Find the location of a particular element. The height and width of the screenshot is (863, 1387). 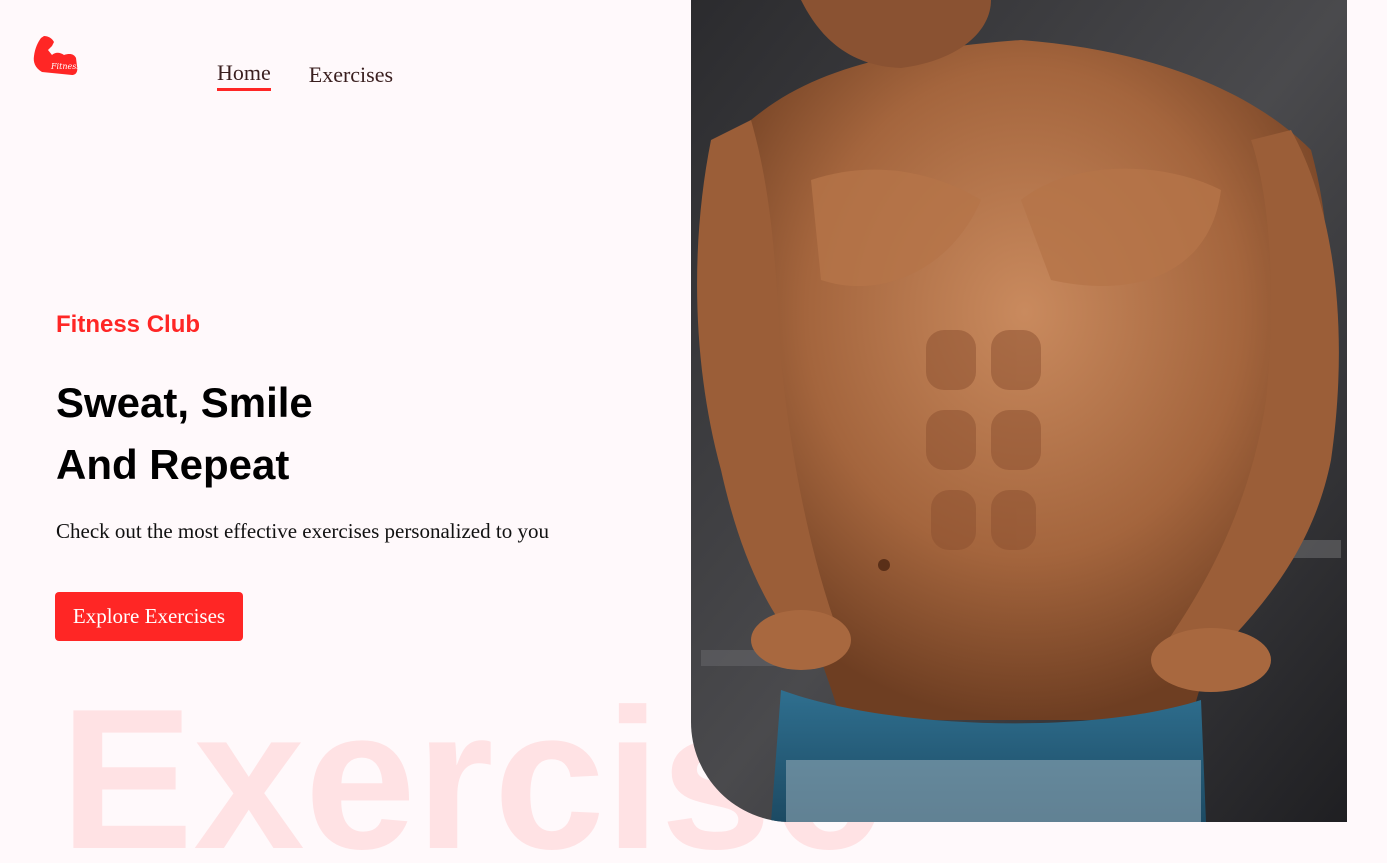

hero-tagline: Fitness Club is located at coordinates (128, 324).